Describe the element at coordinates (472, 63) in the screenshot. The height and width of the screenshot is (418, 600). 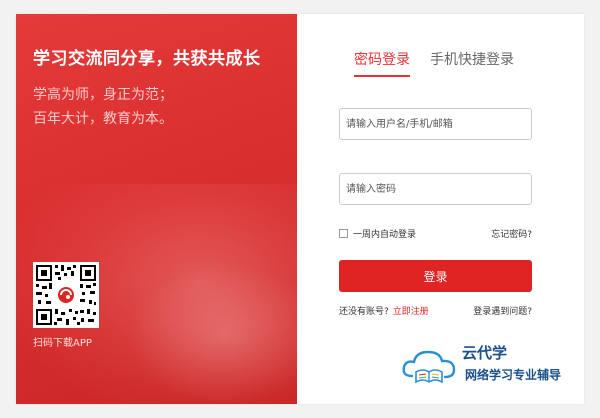
I see `tab-phone-login: 手机快捷登录` at that location.